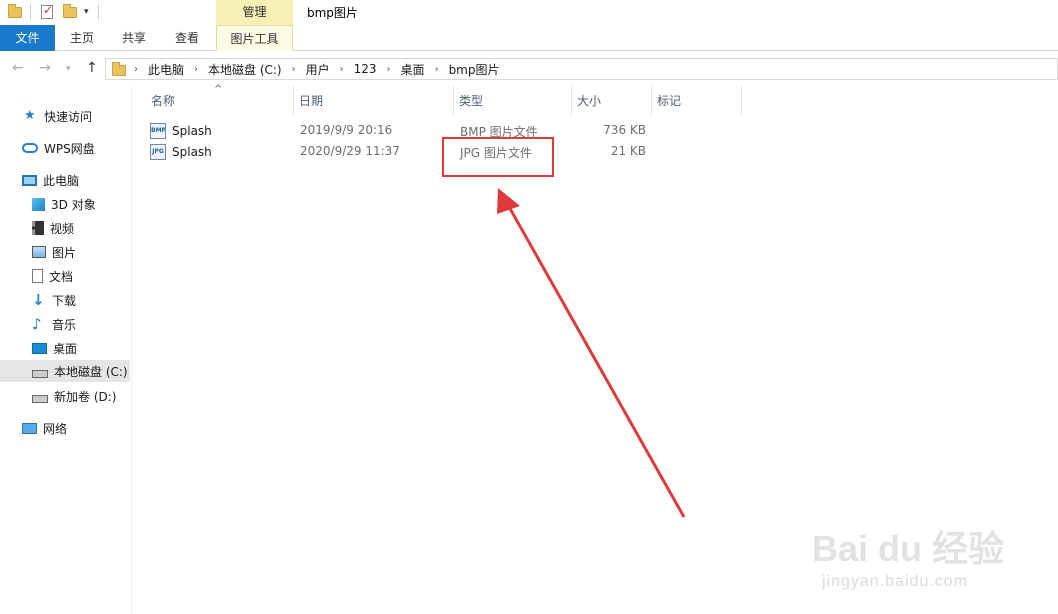 The height and width of the screenshot is (614, 1058). I want to click on watermark-url: jingyan.baidu.com, so click(895, 581).